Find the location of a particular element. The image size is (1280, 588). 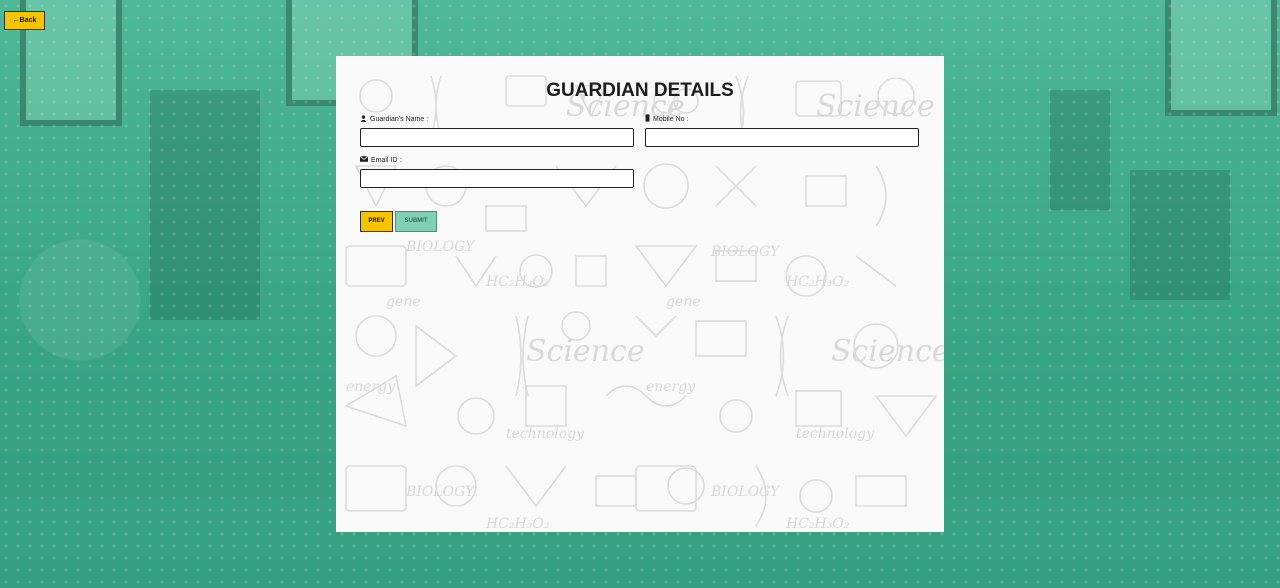

email-id-label: Email ID : is located at coordinates (386, 160).